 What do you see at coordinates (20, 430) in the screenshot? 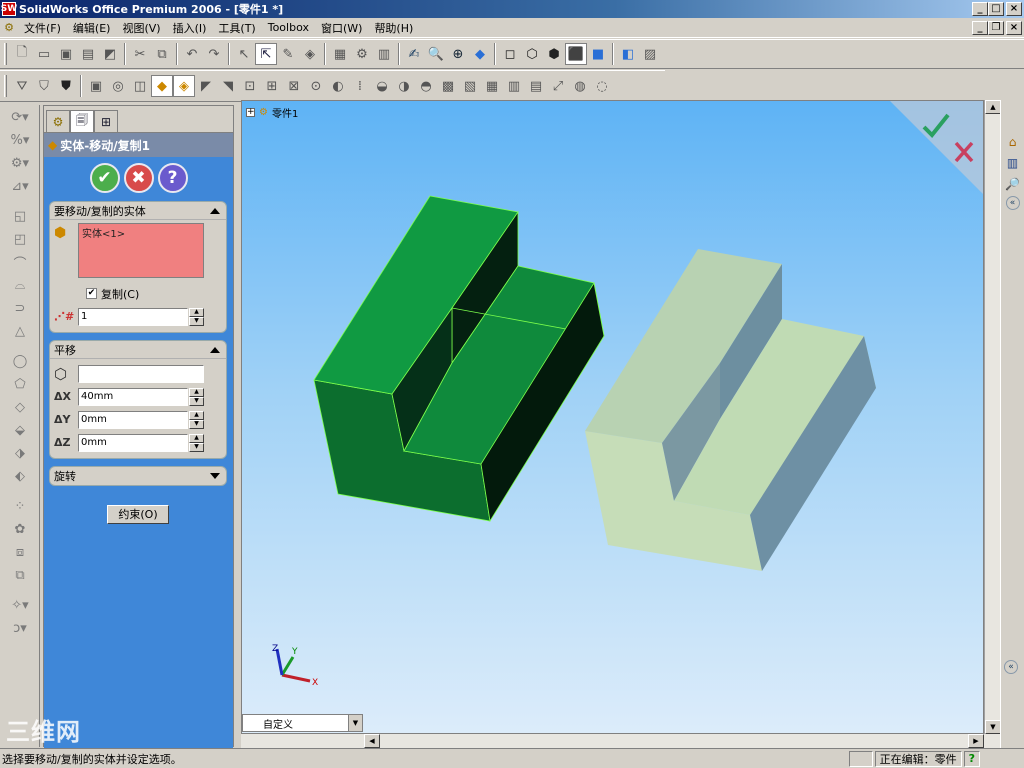
I see `radiate-icon: ⬙` at bounding box center [20, 430].